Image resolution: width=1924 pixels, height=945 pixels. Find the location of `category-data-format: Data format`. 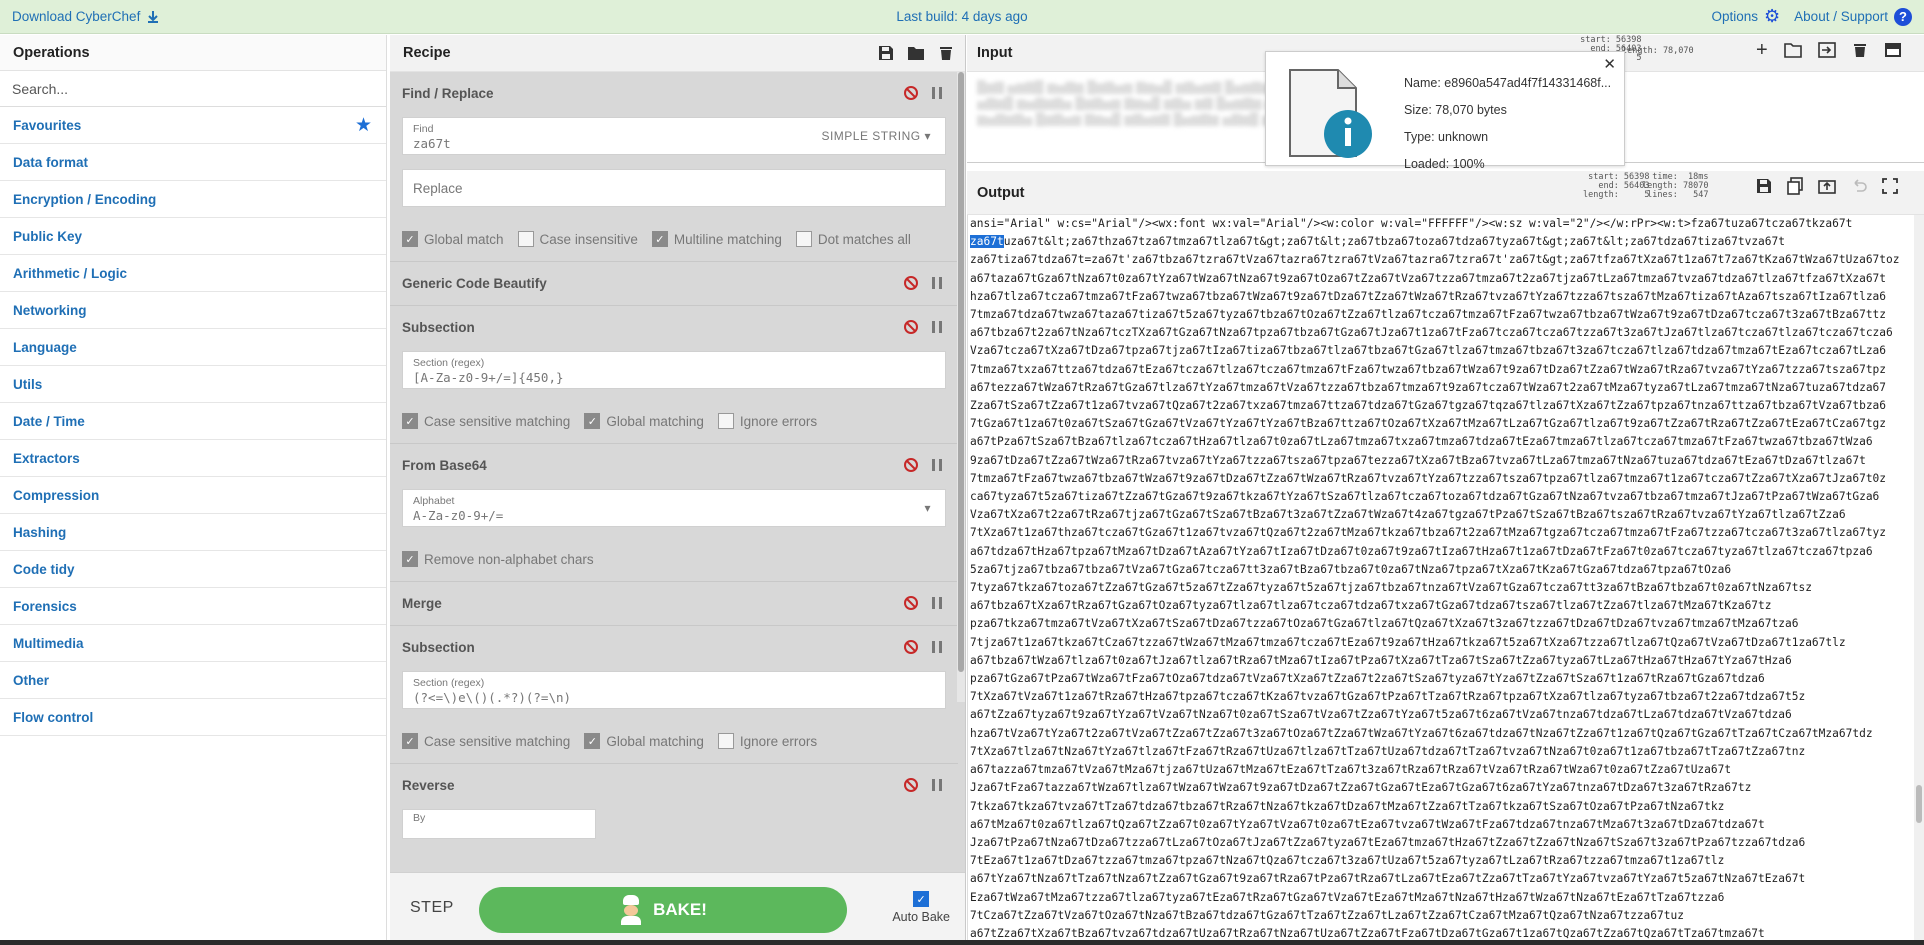

category-data-format: Data format is located at coordinates (193, 162).